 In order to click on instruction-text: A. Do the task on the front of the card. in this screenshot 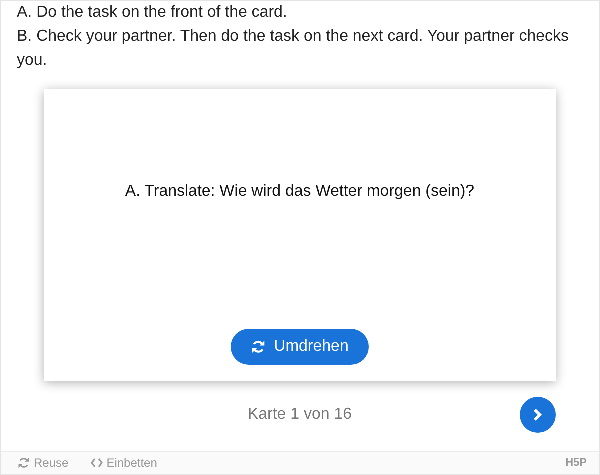, I will do `click(152, 13)`.